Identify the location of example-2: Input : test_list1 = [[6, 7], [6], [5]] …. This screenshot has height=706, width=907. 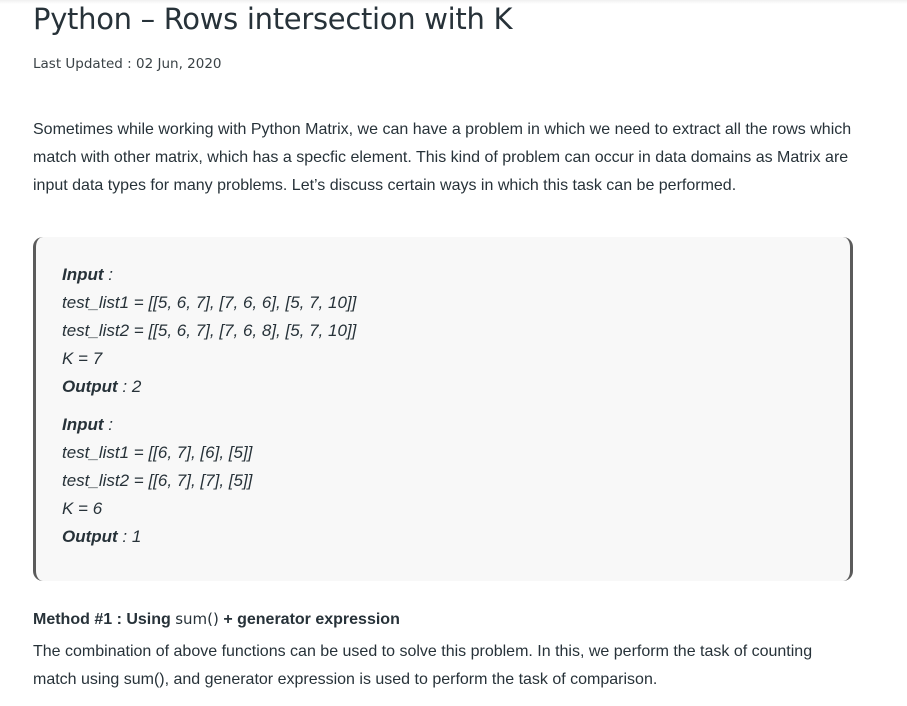
(157, 481).